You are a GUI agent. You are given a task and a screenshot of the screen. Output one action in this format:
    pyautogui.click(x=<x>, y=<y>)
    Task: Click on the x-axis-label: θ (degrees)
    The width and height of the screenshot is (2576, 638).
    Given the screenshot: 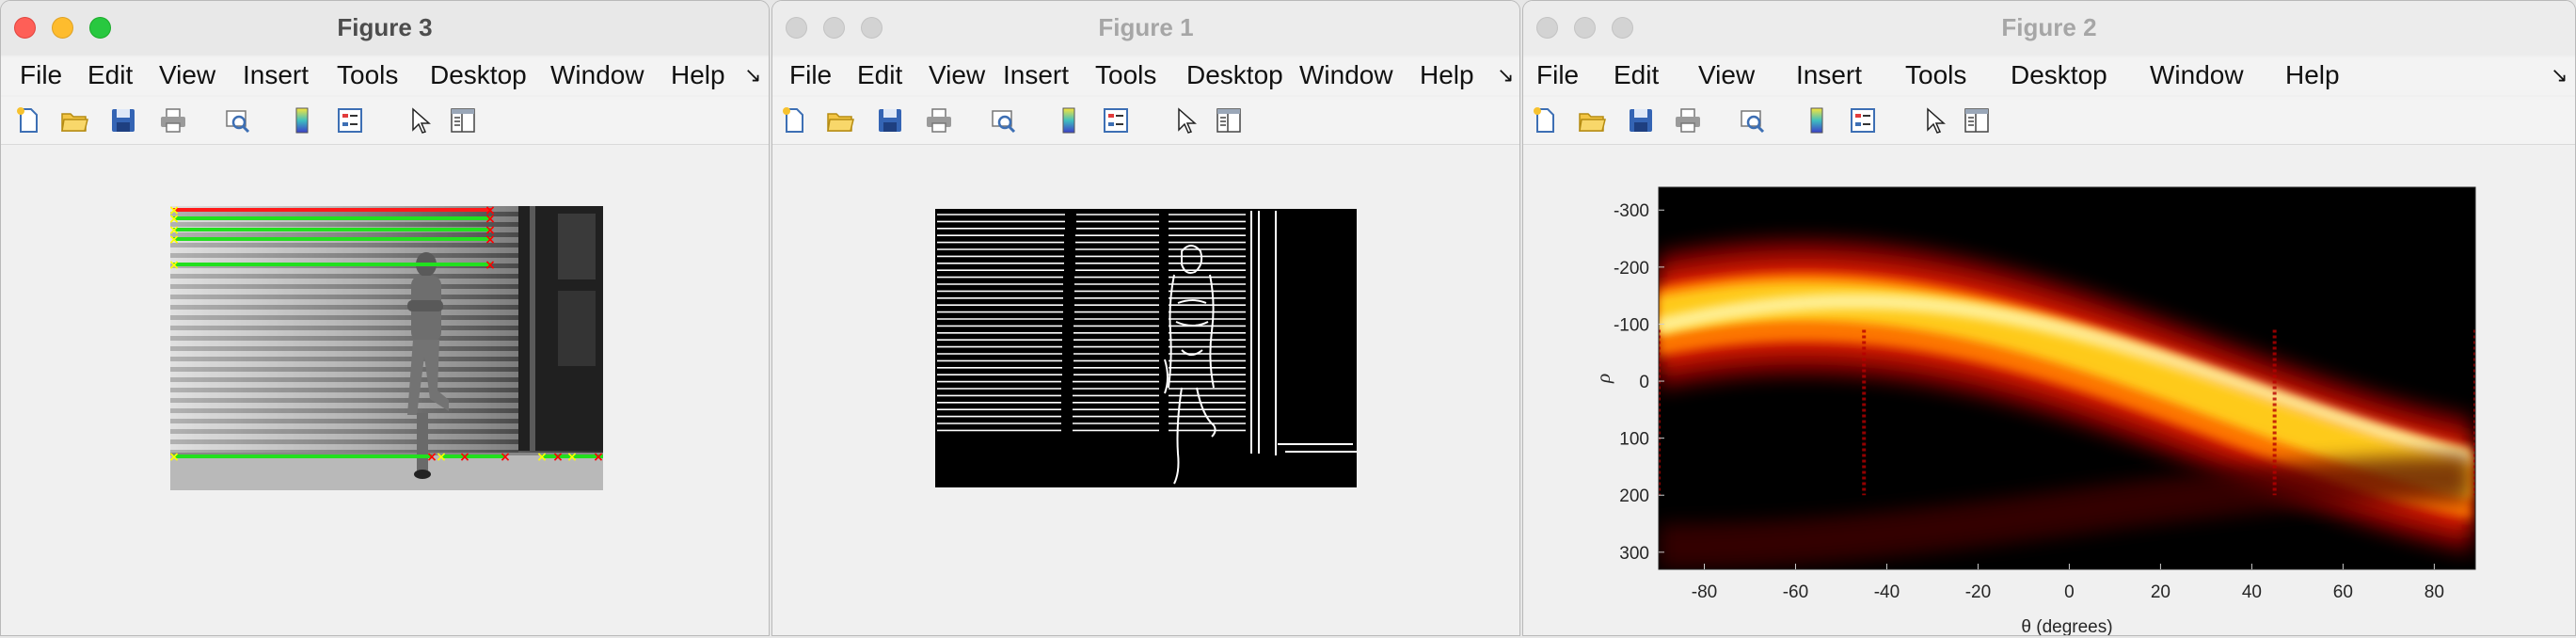 What is the action you would take?
    pyautogui.click(x=2066, y=626)
    